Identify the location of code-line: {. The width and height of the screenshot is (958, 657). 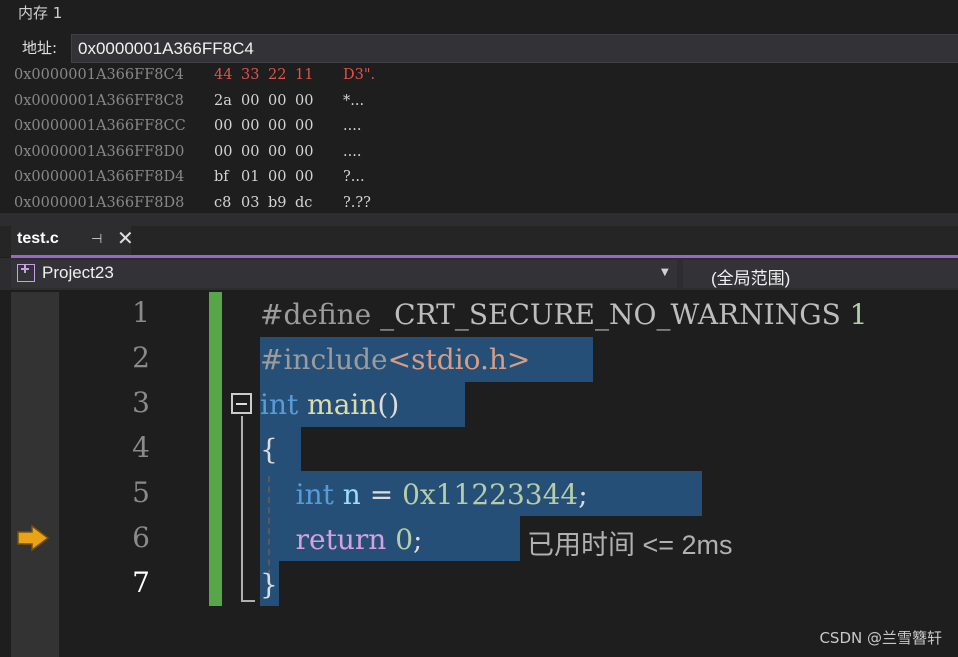
(269, 450).